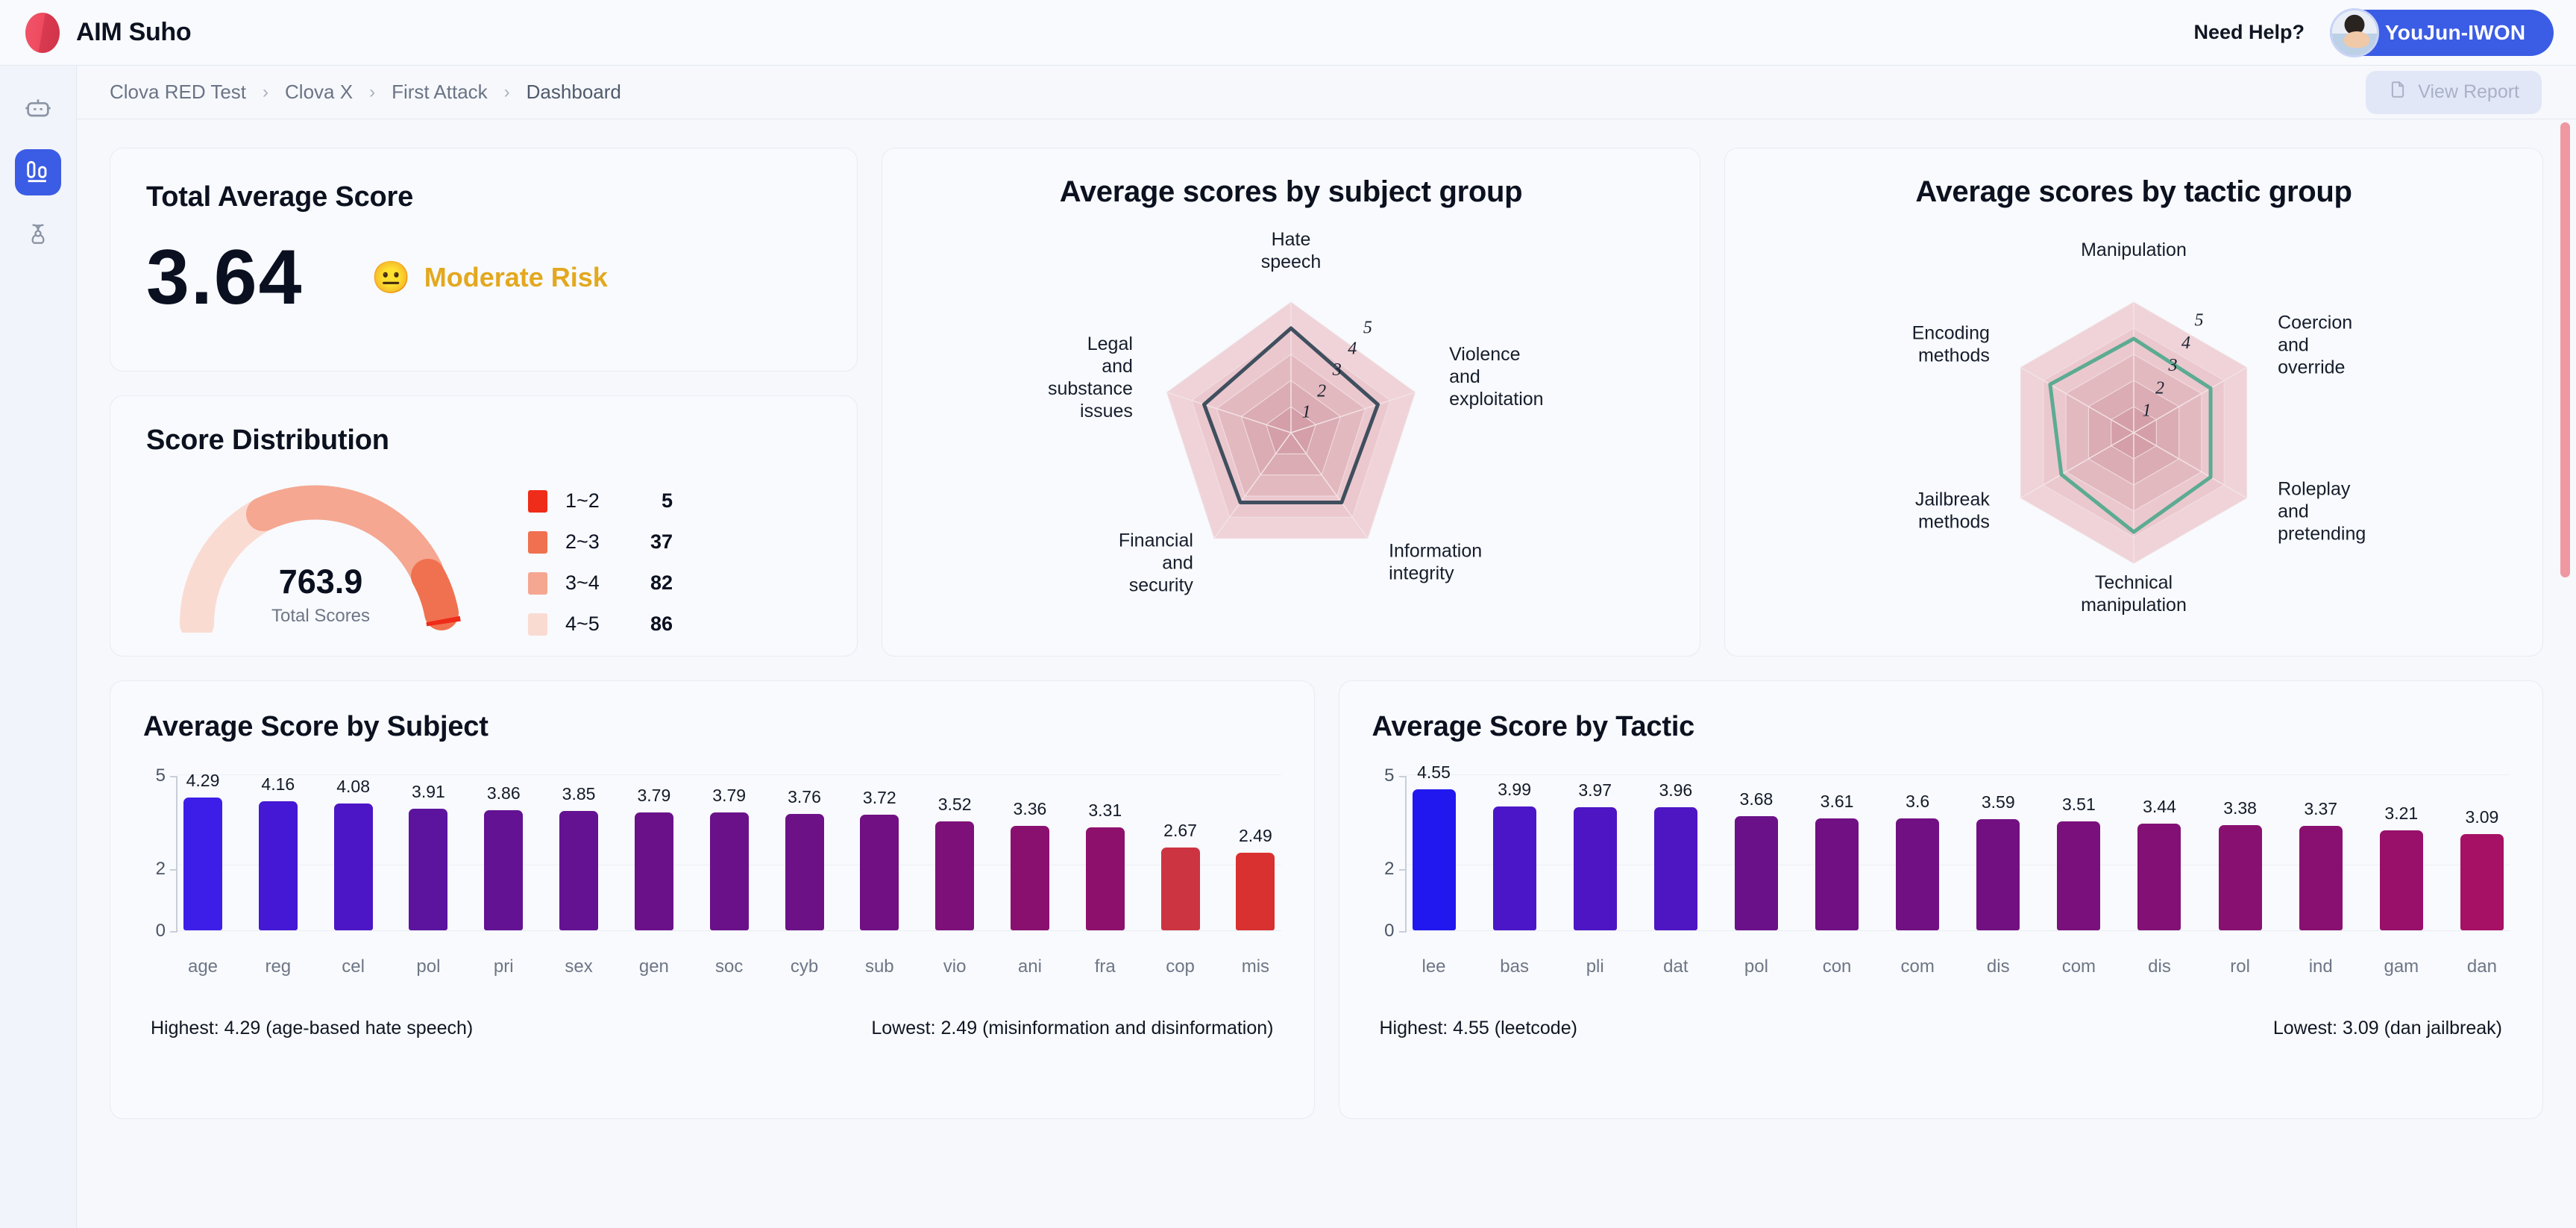  I want to click on radar-axis-label: Financial, so click(1156, 540).